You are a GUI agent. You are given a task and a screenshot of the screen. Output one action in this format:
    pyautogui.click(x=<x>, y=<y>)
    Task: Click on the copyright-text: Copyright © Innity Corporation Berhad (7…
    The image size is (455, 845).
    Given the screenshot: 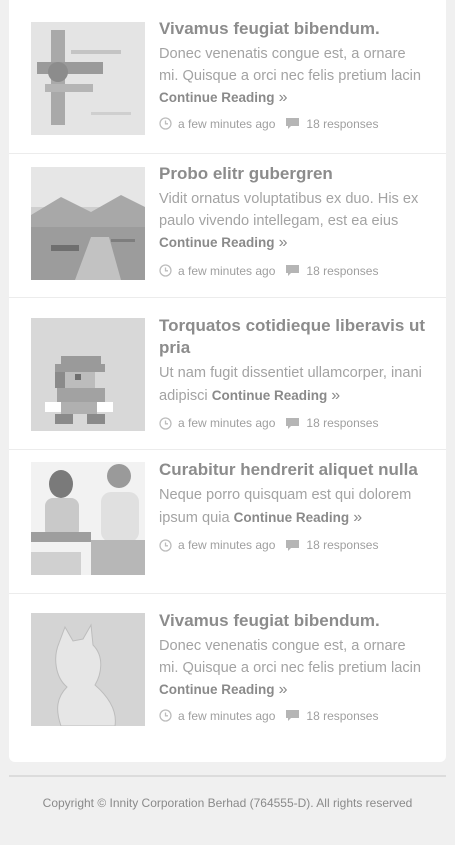 What is the action you would take?
    pyautogui.click(x=227, y=803)
    